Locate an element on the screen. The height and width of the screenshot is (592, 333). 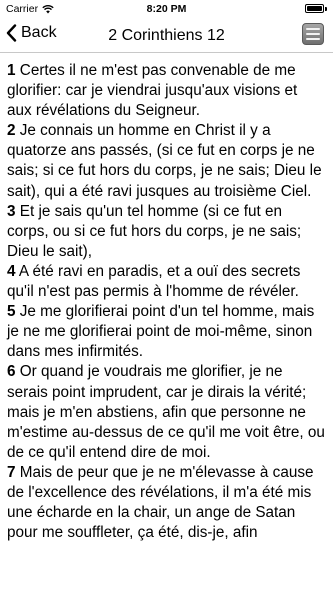
verse-number: 6 is located at coordinates (11, 372).